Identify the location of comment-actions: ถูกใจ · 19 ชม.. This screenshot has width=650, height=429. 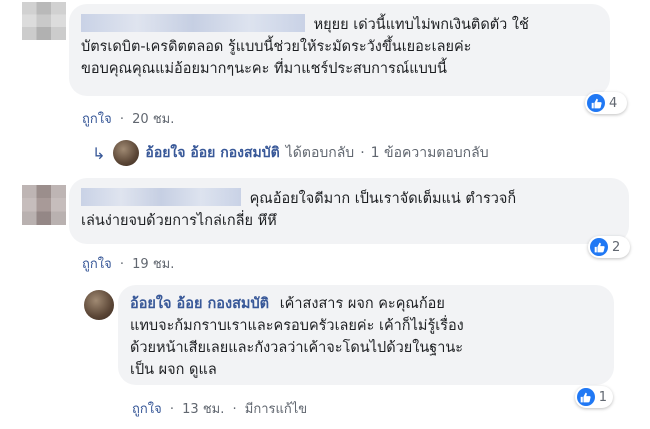
(128, 264).